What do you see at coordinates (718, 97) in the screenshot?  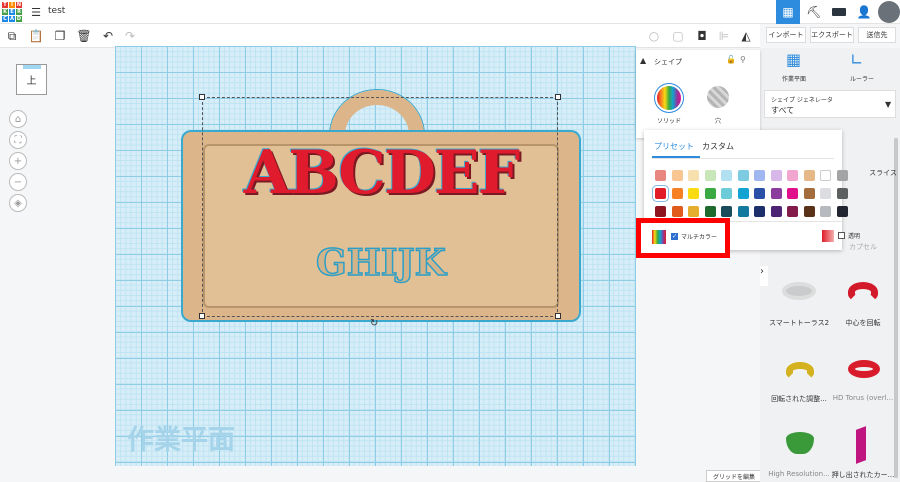 I see `hole-button` at bounding box center [718, 97].